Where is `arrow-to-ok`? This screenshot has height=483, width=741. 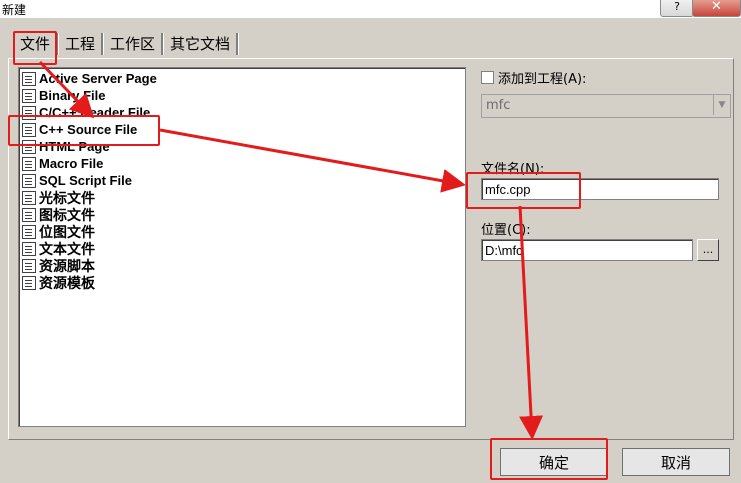
arrow-to-ok is located at coordinates (531, 322).